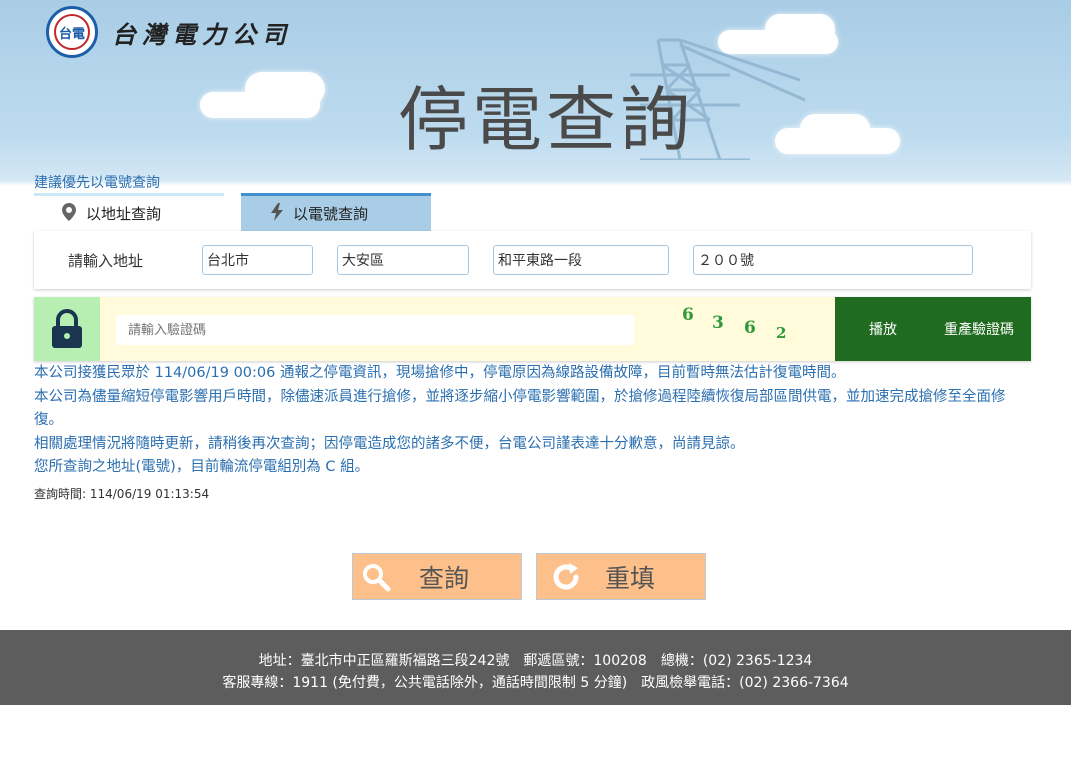 Image resolution: width=1071 pixels, height=765 pixels. What do you see at coordinates (376, 577) in the screenshot?
I see `search-icon` at bounding box center [376, 577].